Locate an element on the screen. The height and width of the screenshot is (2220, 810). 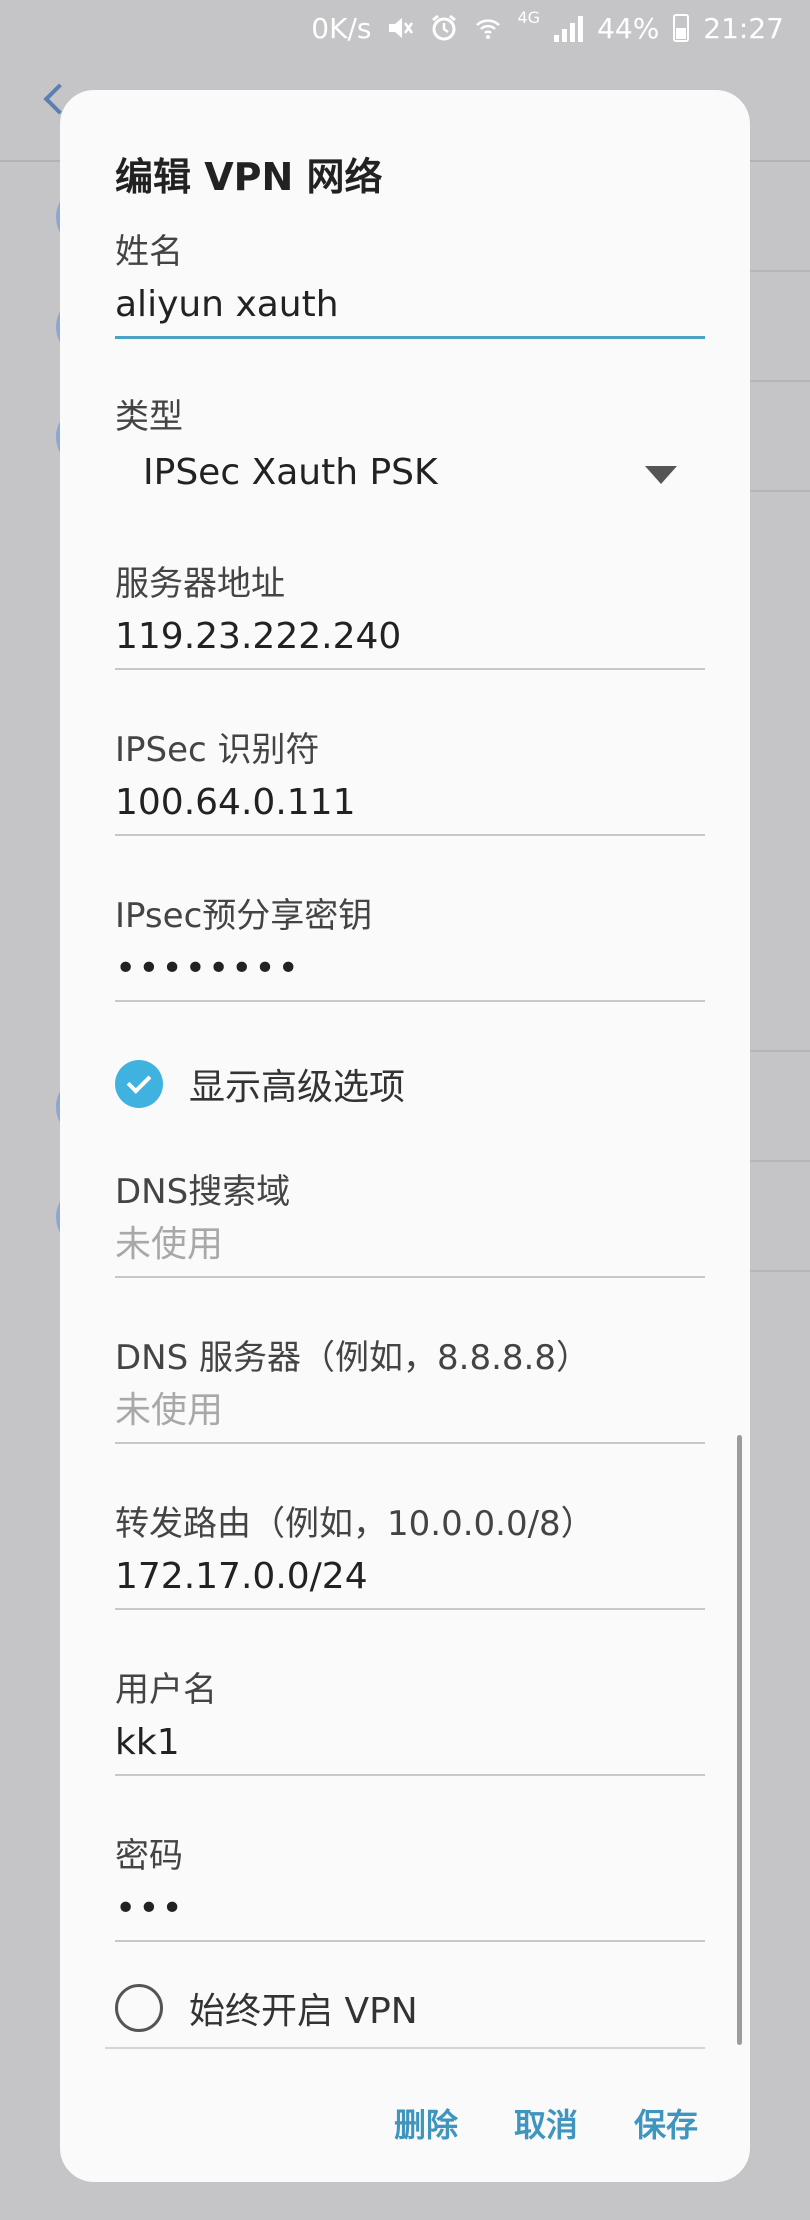
ipsec-id-field: IPSec 识别符 100.64.0.111 is located at coordinates (410, 788).